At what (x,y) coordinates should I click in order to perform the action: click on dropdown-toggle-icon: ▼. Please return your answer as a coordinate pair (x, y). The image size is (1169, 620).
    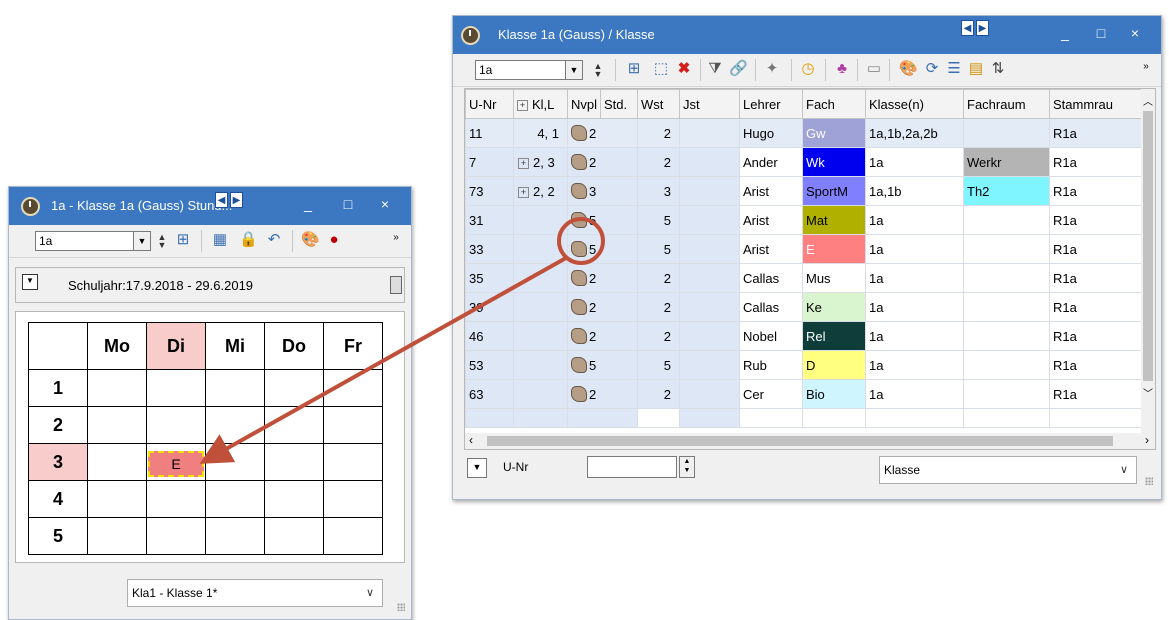
    Looking at the image, I should click on (30, 282).